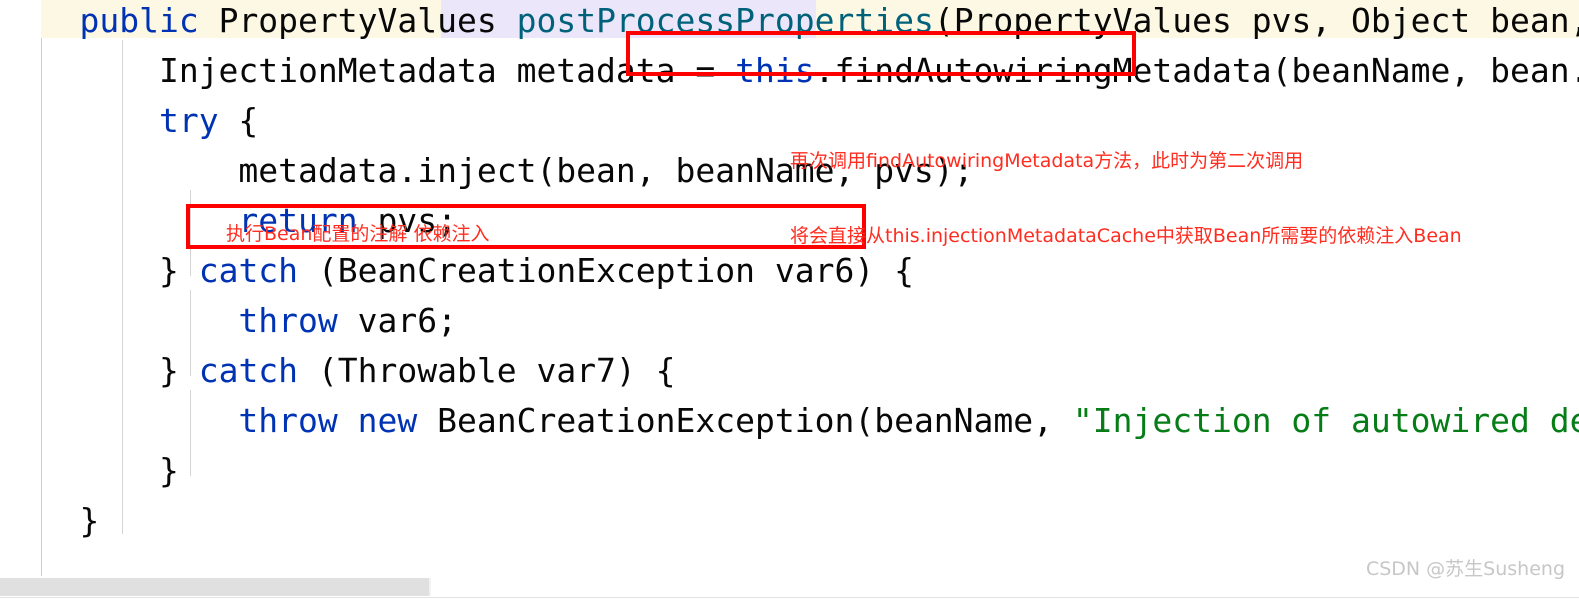  I want to click on annotation-find-metadata-line1: 再次调用findAutowiringMetadata方法，此时为第二次调用, so click(1047, 161).